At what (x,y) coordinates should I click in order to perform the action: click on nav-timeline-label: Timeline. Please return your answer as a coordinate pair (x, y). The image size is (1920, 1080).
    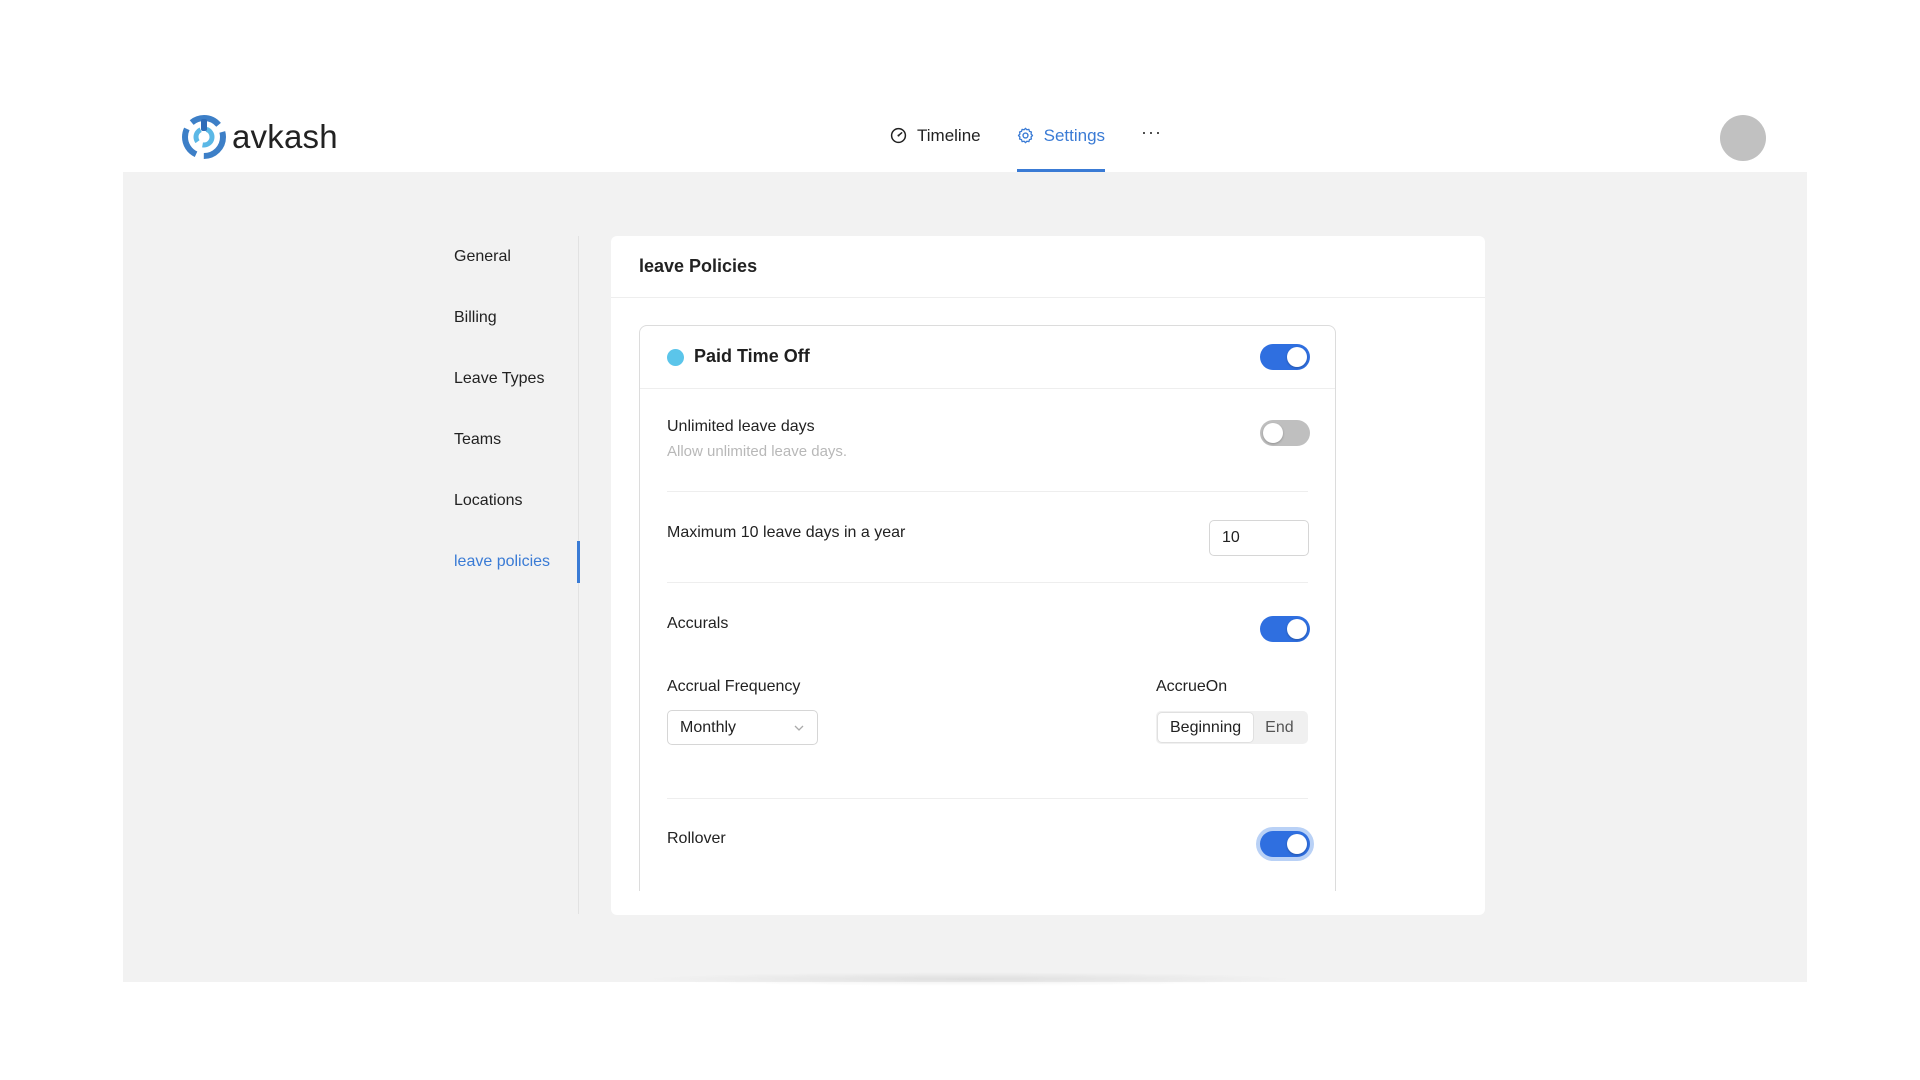
    Looking at the image, I should click on (949, 135).